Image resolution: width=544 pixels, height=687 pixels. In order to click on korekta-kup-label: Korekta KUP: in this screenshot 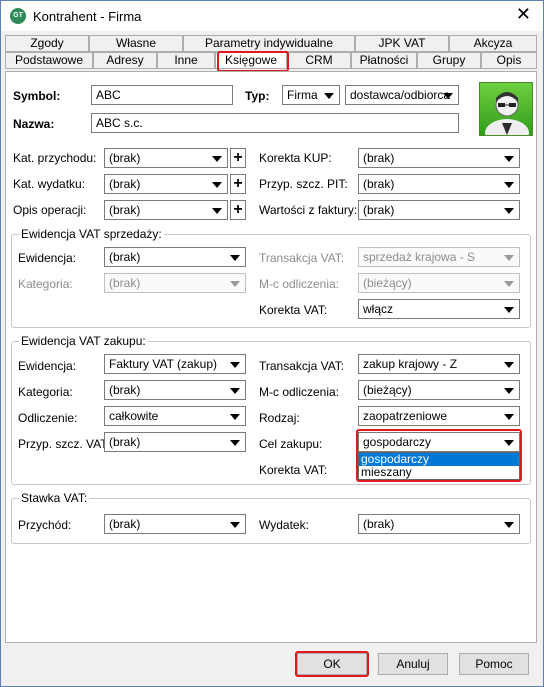, I will do `click(295, 158)`.